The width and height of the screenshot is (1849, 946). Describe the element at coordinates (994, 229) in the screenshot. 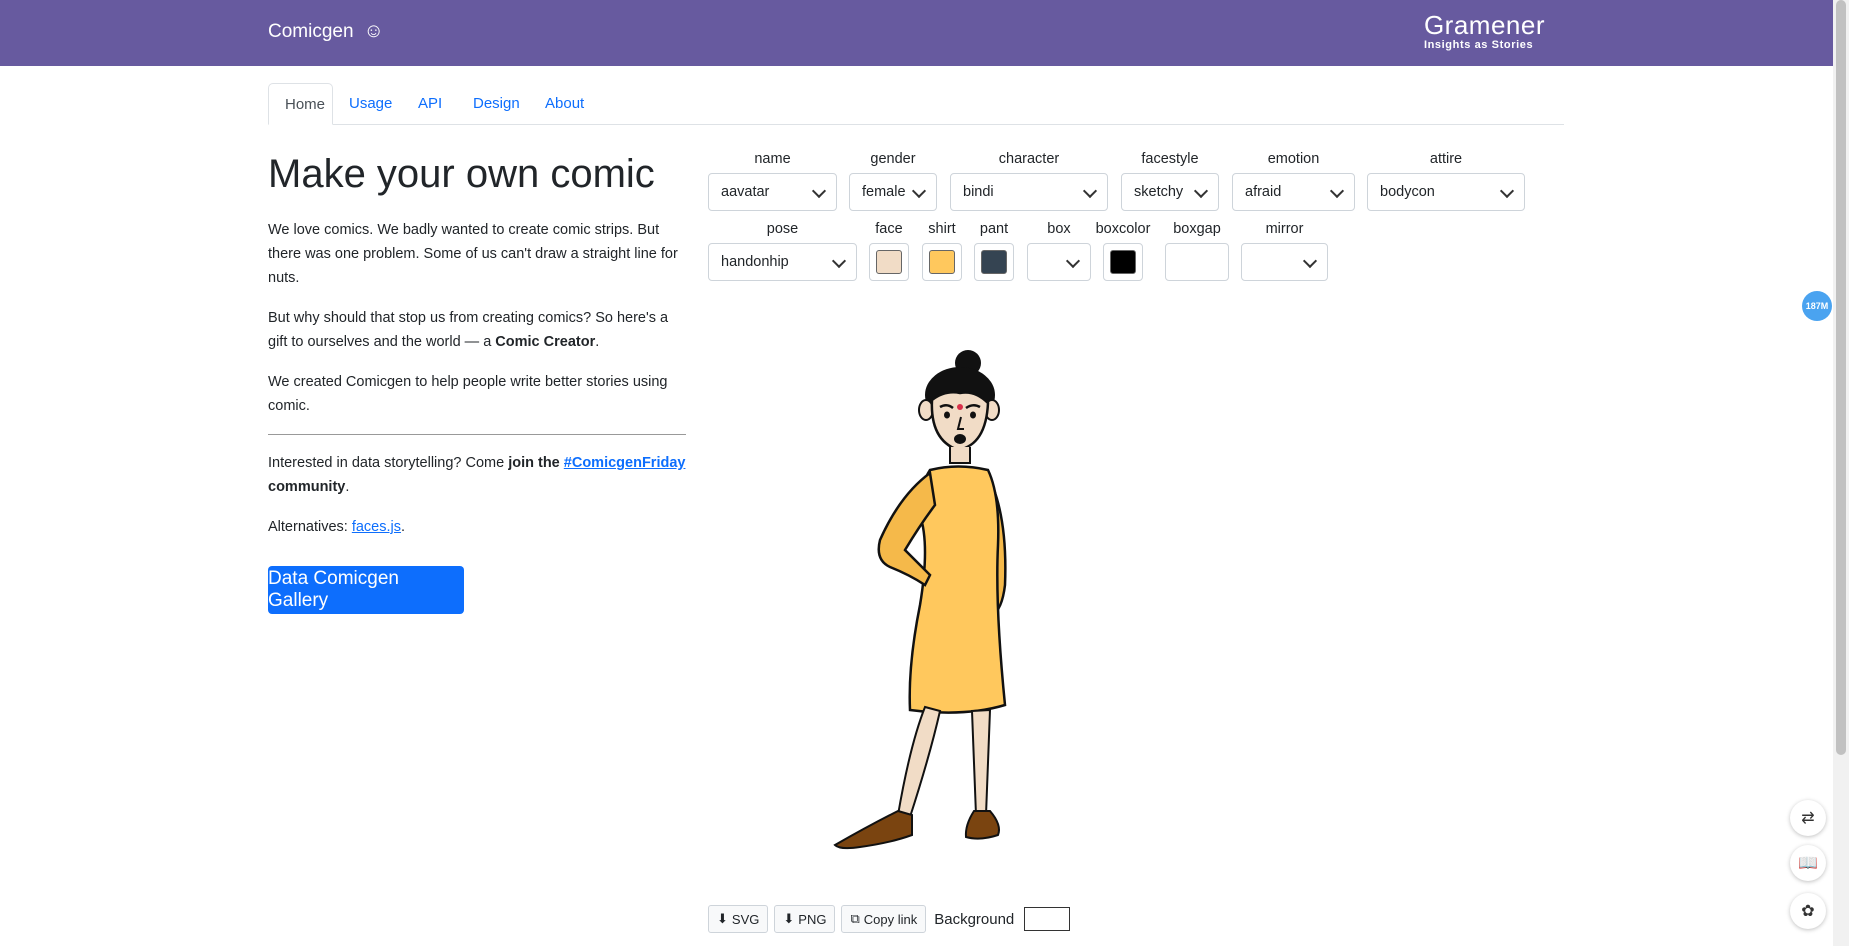

I see `pant-label: pant` at that location.